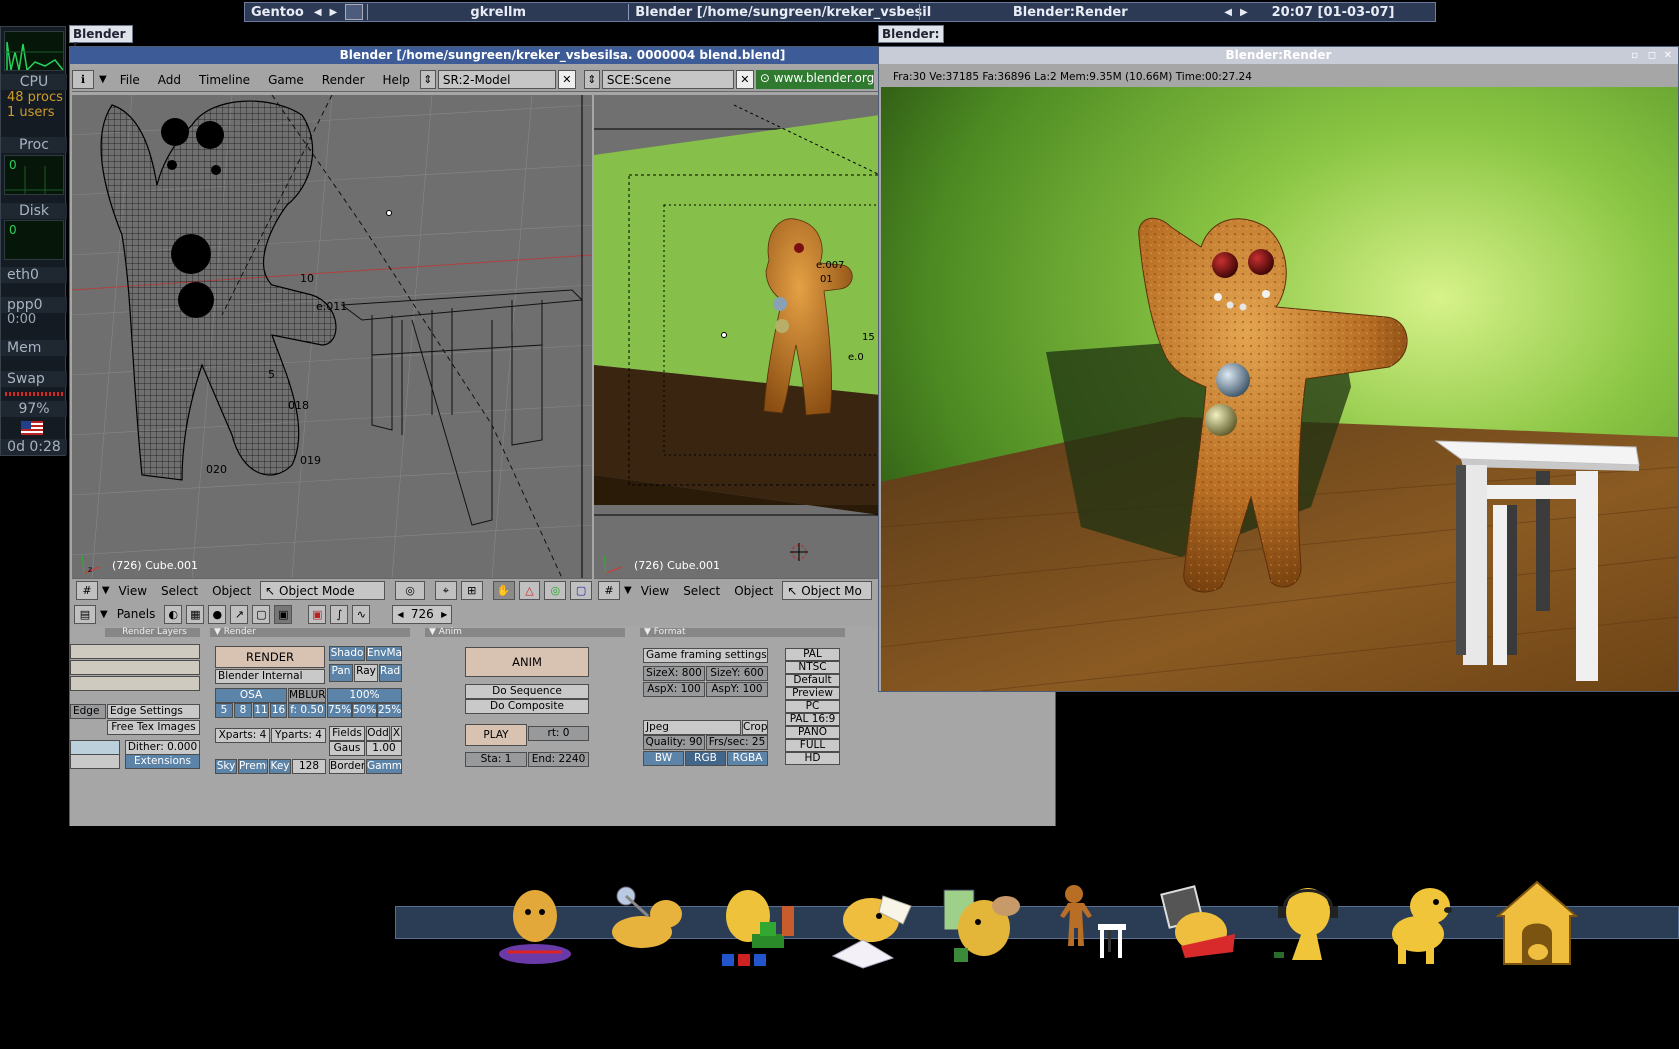  I want to click on screen-delete-button: ✕, so click(566, 79).